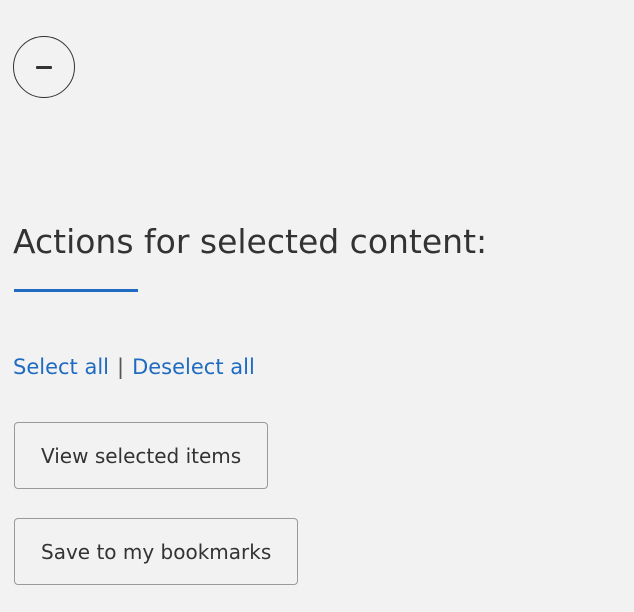  What do you see at coordinates (141, 455) in the screenshot?
I see `view-selected-items-button: View selected items` at bounding box center [141, 455].